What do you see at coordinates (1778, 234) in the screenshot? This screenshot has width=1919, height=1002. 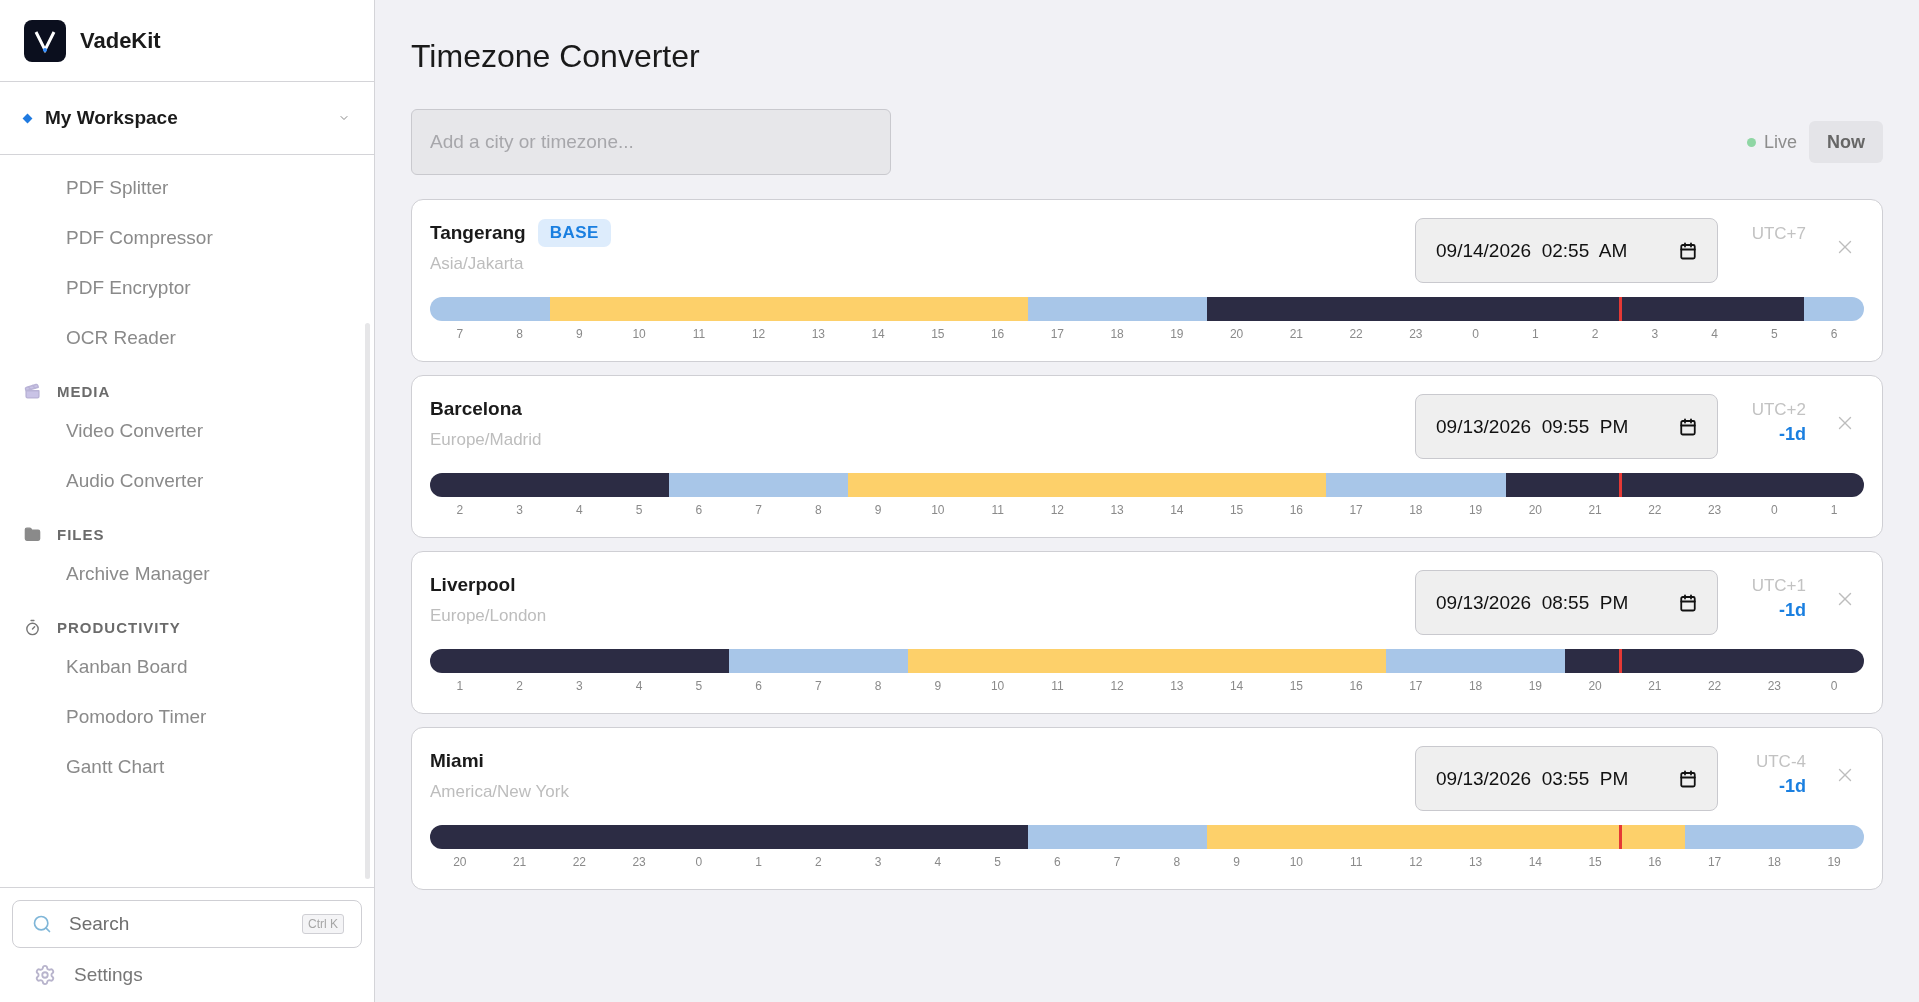 I see `utc-offset: UTC+7` at bounding box center [1778, 234].